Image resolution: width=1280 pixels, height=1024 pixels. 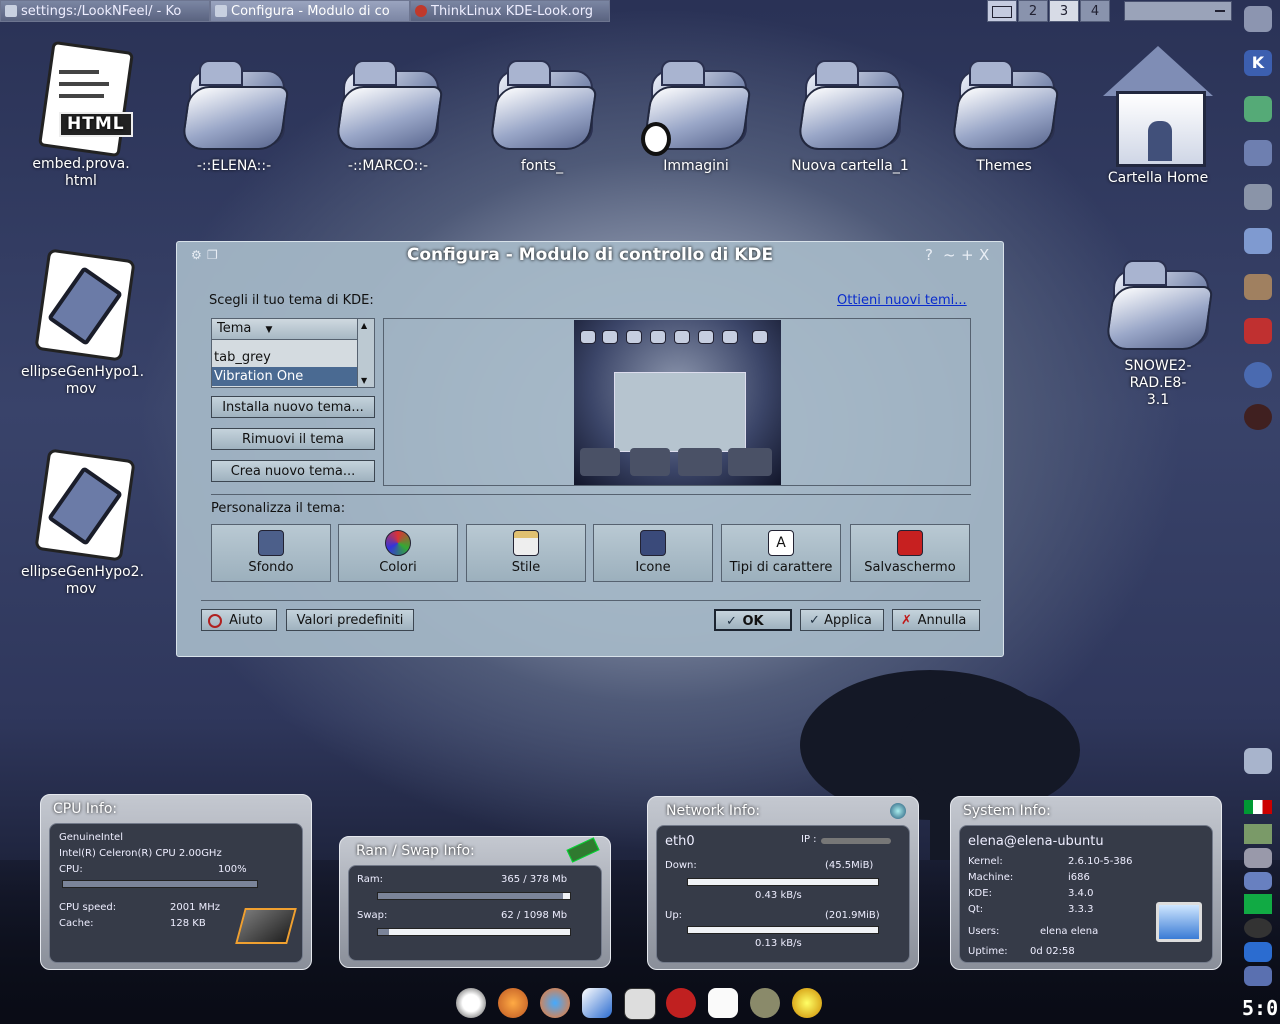 What do you see at coordinates (723, 1003) in the screenshot?
I see `document-icon` at bounding box center [723, 1003].